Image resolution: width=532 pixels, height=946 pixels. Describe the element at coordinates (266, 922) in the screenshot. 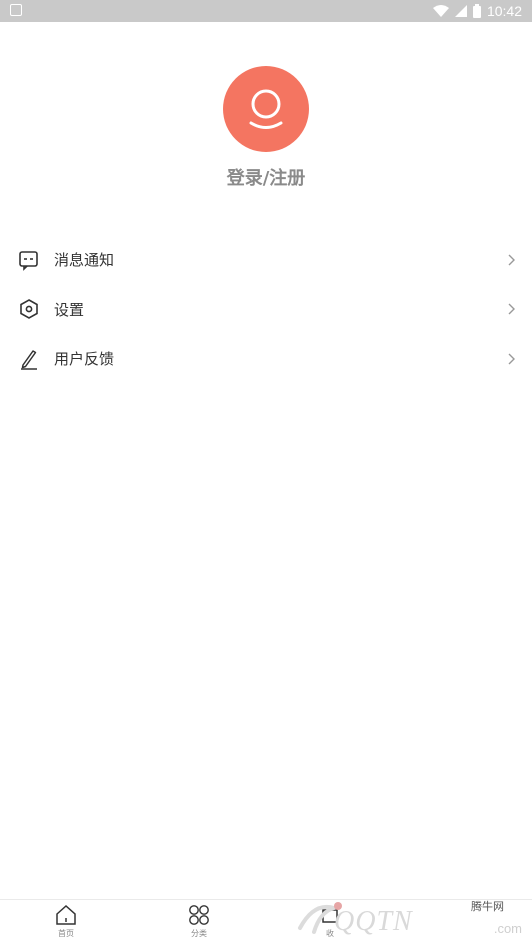

I see `bottom-tab-bar: 首页 分类 收 QQTN .com 腾牛网` at that location.